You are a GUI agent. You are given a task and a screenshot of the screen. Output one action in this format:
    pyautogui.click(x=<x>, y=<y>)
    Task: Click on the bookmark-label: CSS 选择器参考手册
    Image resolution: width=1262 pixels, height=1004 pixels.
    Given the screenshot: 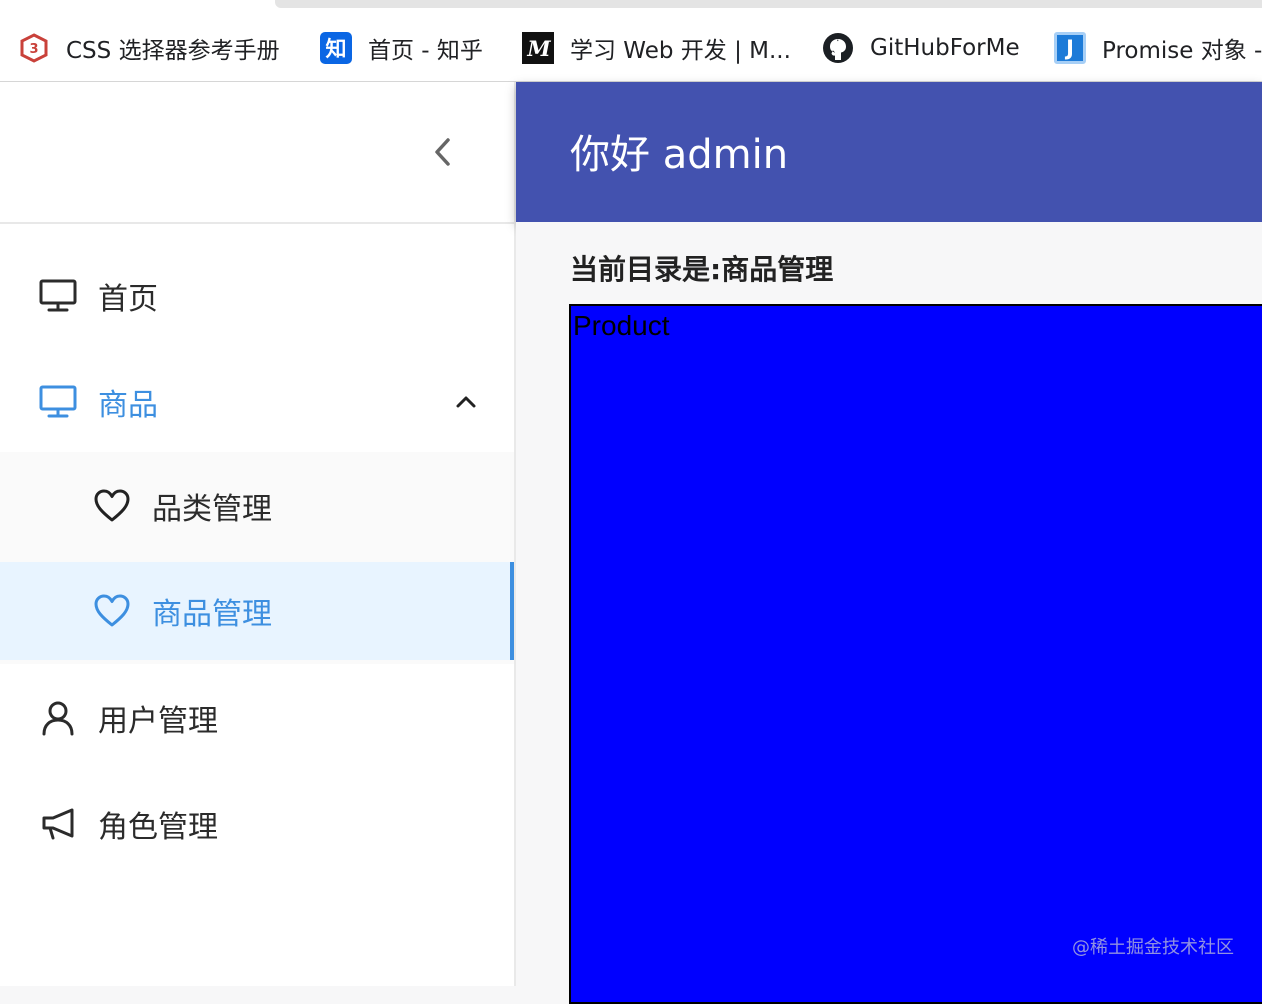 What is the action you would take?
    pyautogui.click(x=173, y=51)
    